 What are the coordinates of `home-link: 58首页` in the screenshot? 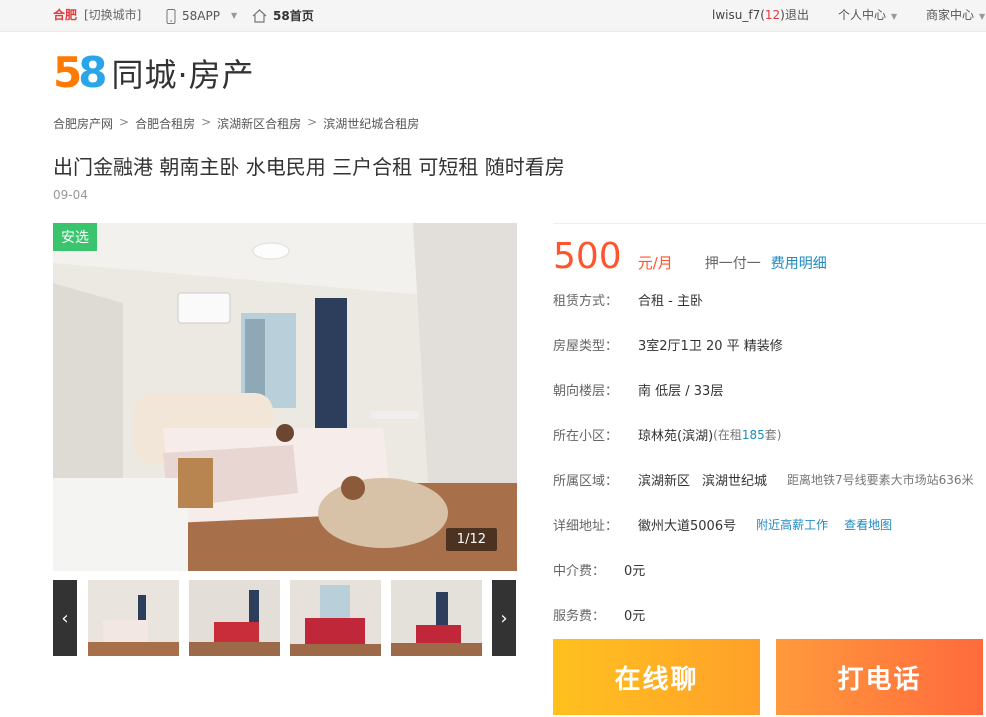 It's located at (283, 16).